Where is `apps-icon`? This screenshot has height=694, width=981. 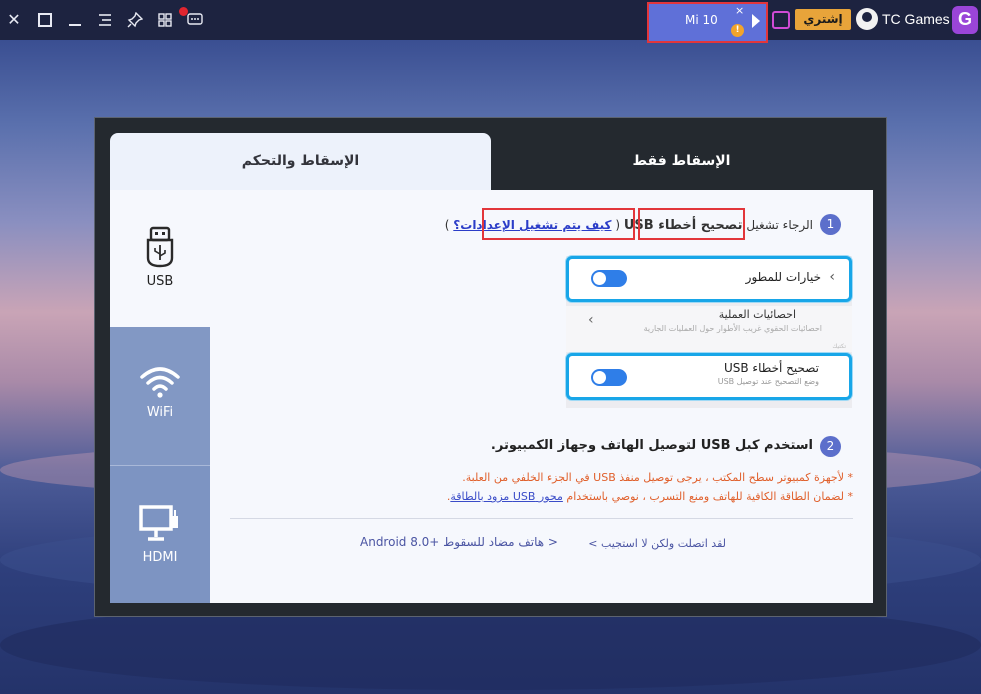
apps-icon is located at coordinates (781, 20).